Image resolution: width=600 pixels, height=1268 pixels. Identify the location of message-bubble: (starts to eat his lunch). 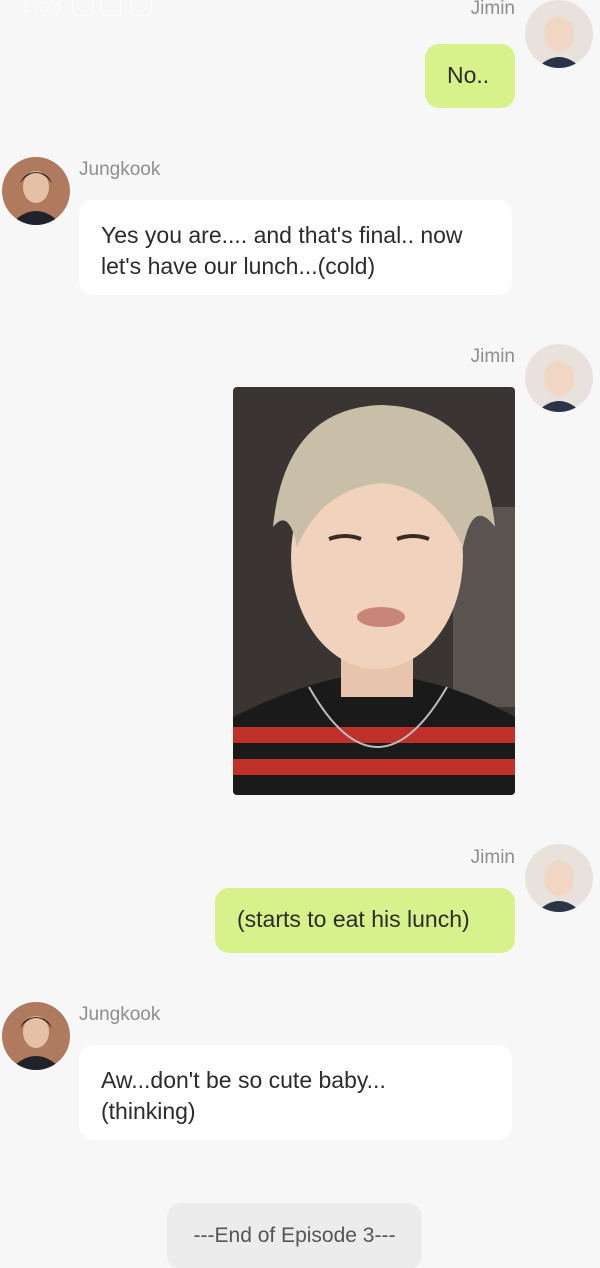
(365, 920).